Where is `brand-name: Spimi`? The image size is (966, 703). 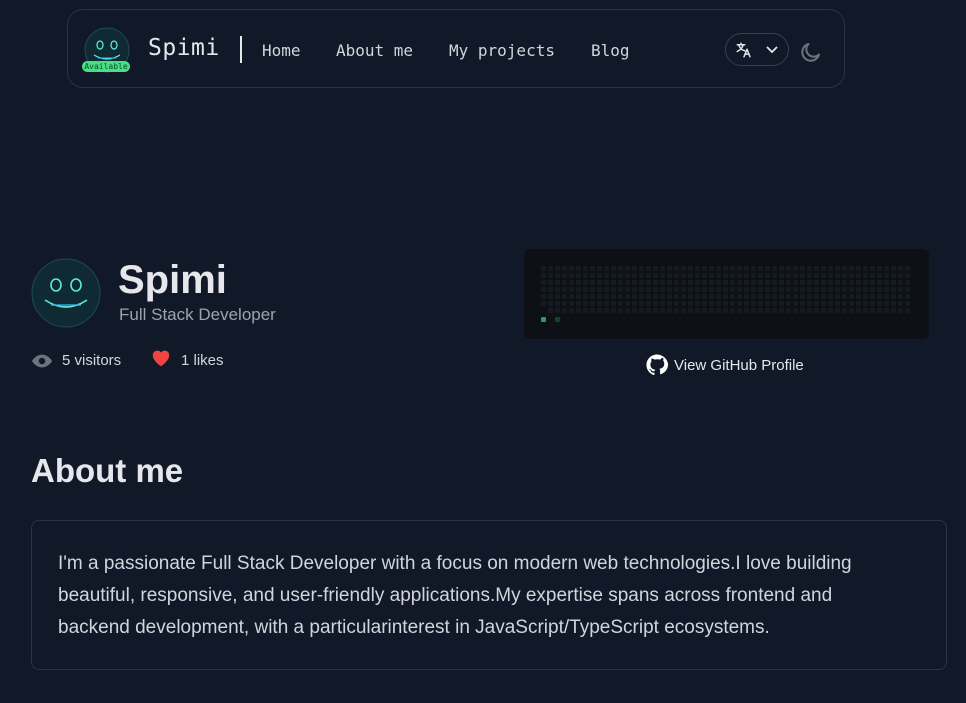 brand-name: Spimi is located at coordinates (184, 48).